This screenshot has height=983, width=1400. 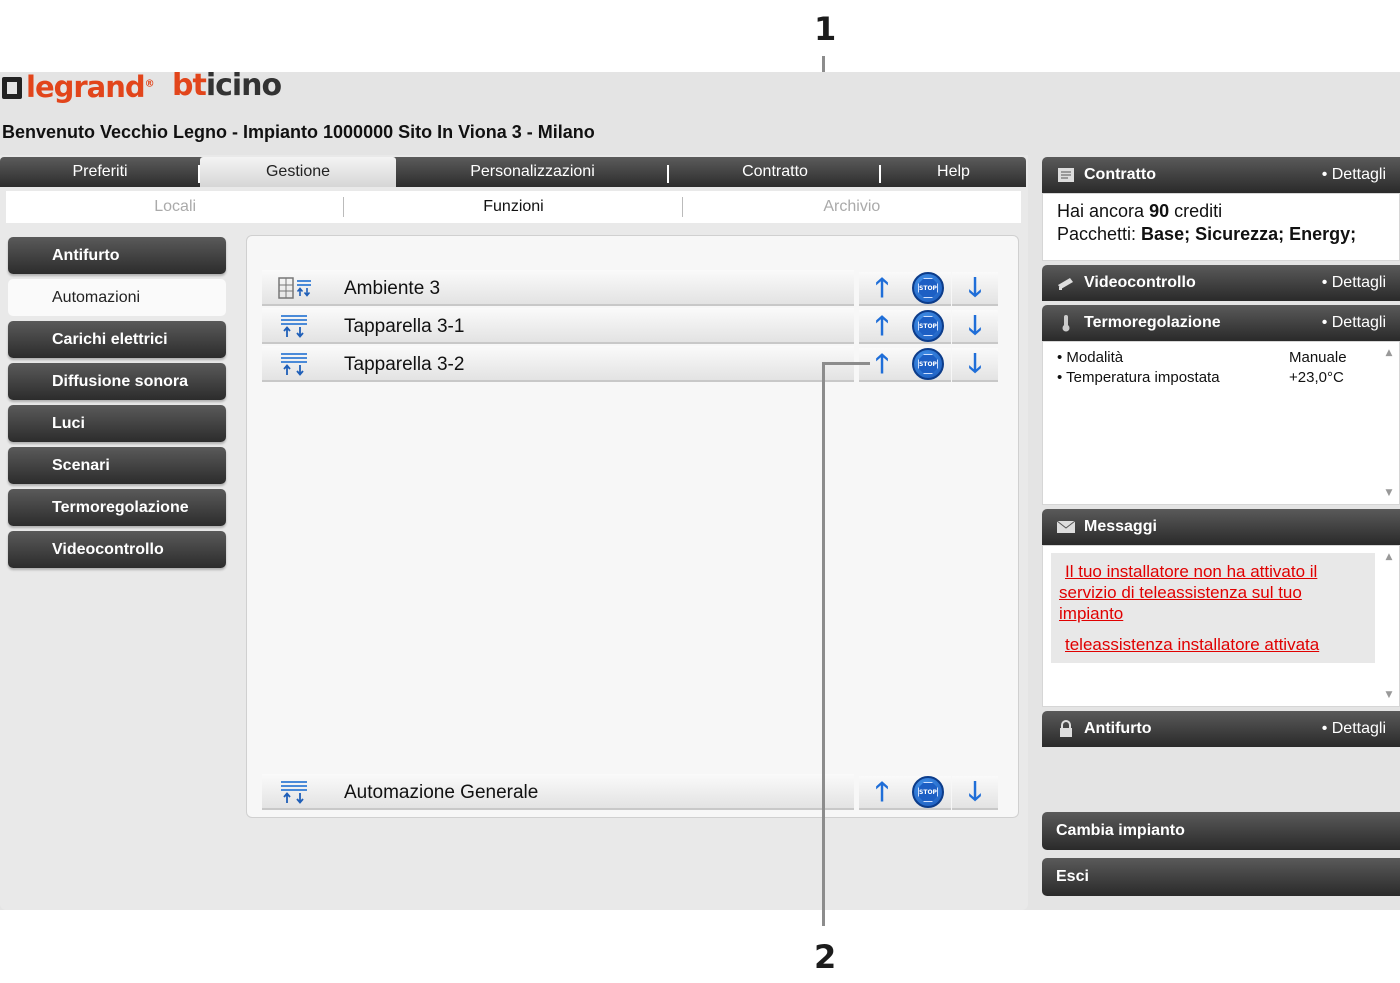 I want to click on automation-row-tapparella-3-2: Tapparella 3-2 🡑 STOP 🡓, so click(x=632, y=364).